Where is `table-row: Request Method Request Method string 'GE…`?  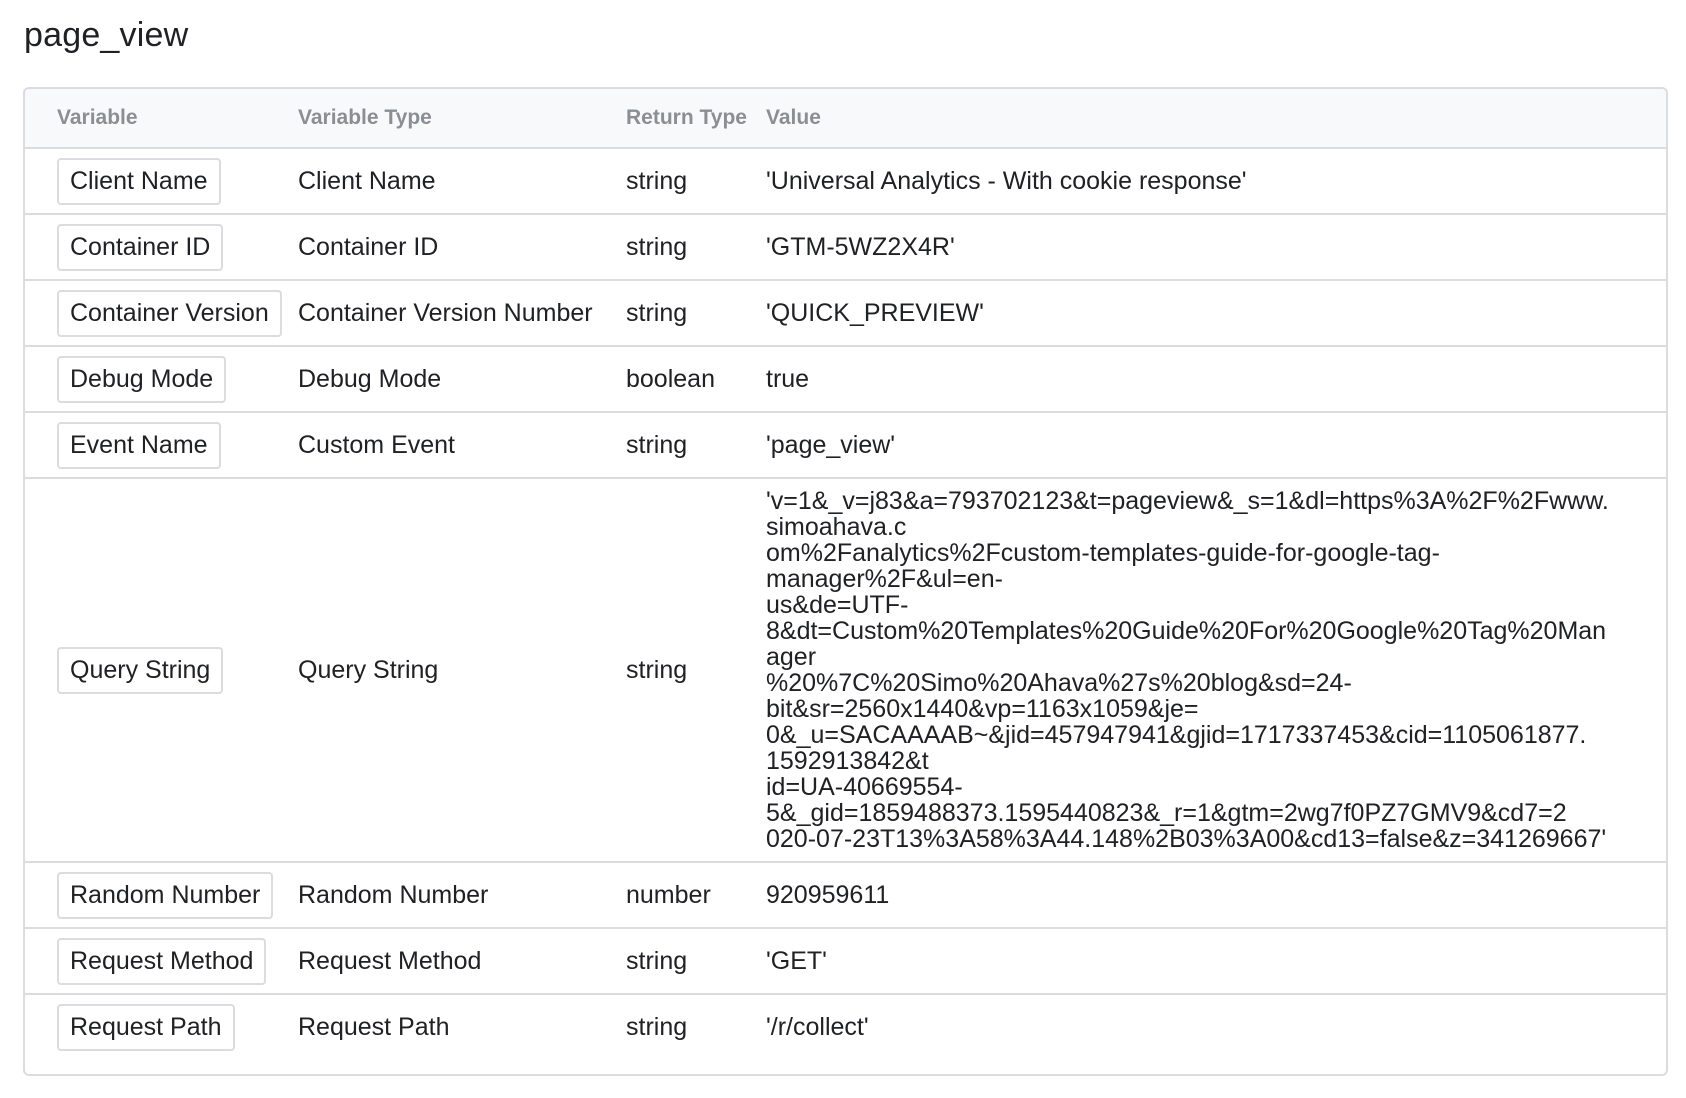
table-row: Request Method Request Method string 'GE… is located at coordinates (845, 961).